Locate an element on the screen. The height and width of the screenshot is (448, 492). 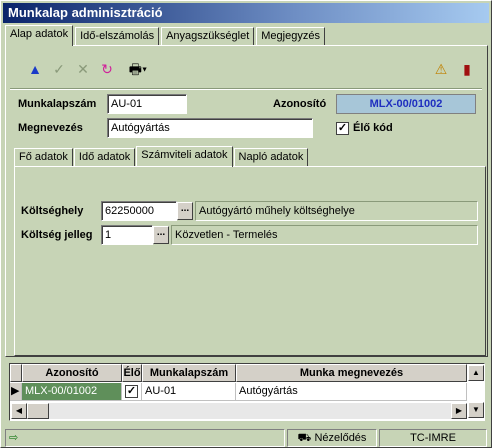
grid-scroll-down-button: ▼ is located at coordinates (476, 410).